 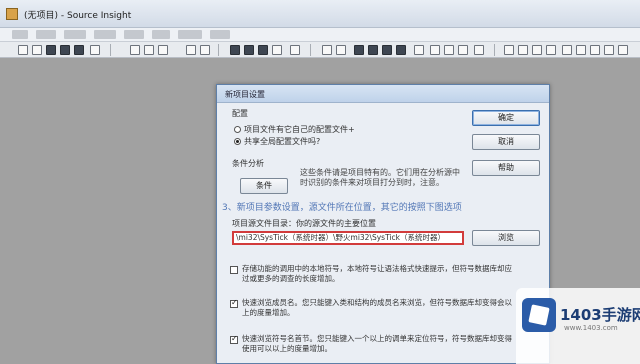 What do you see at coordinates (12, 14) in the screenshot?
I see `app-icon` at bounding box center [12, 14].